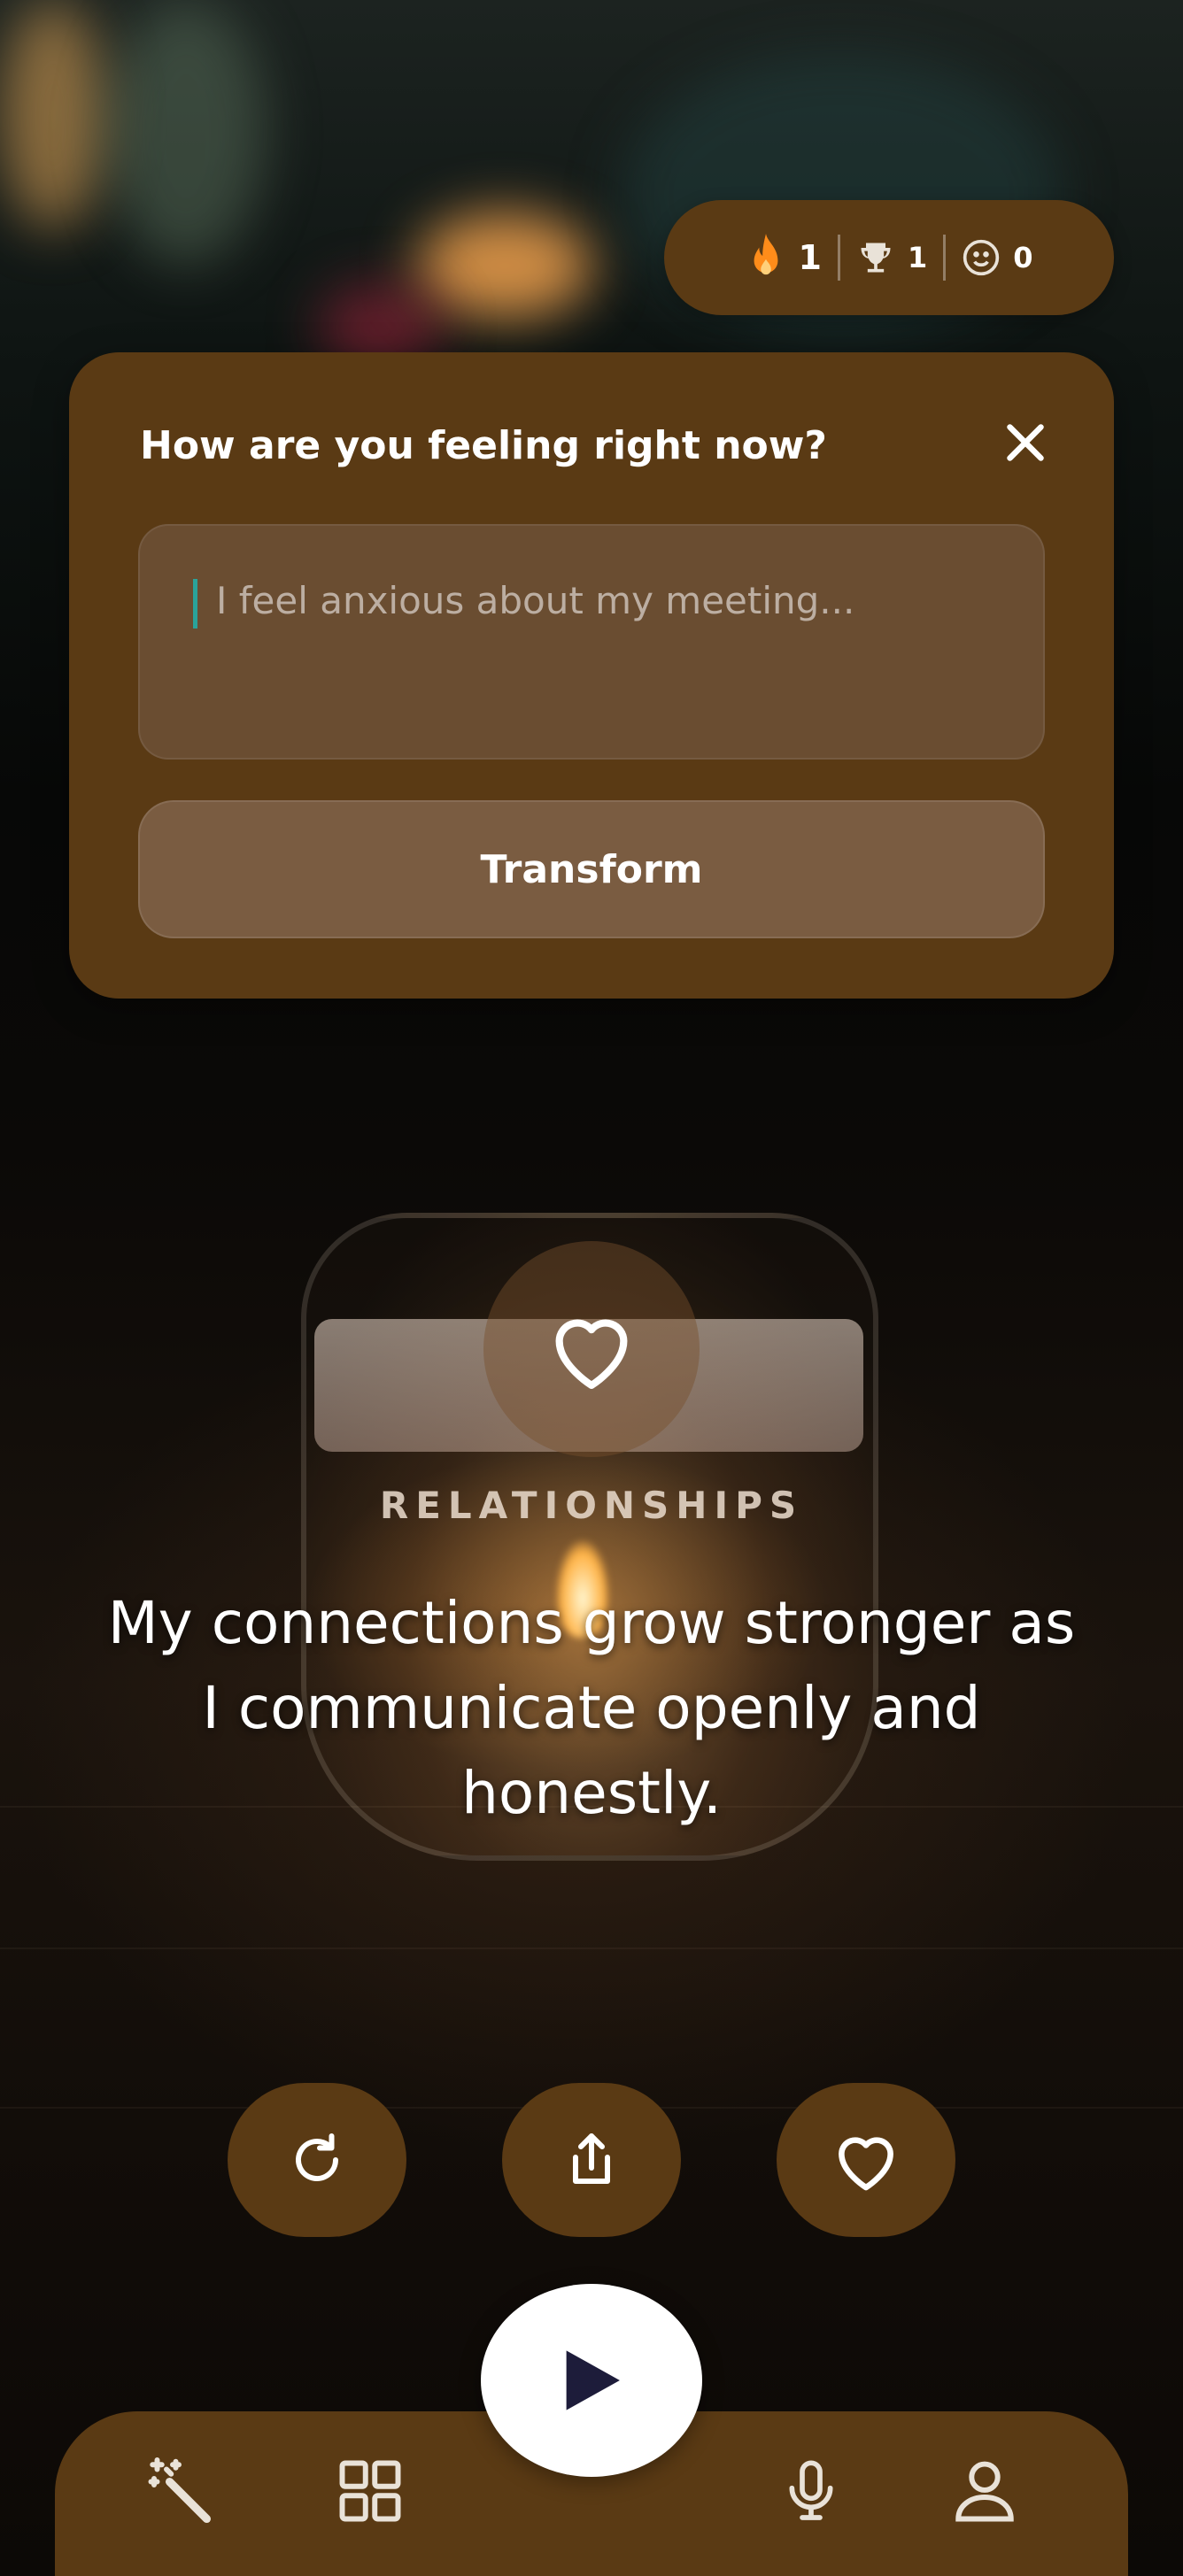 The image size is (1183, 2576). I want to click on smiley-icon, so click(981, 257).